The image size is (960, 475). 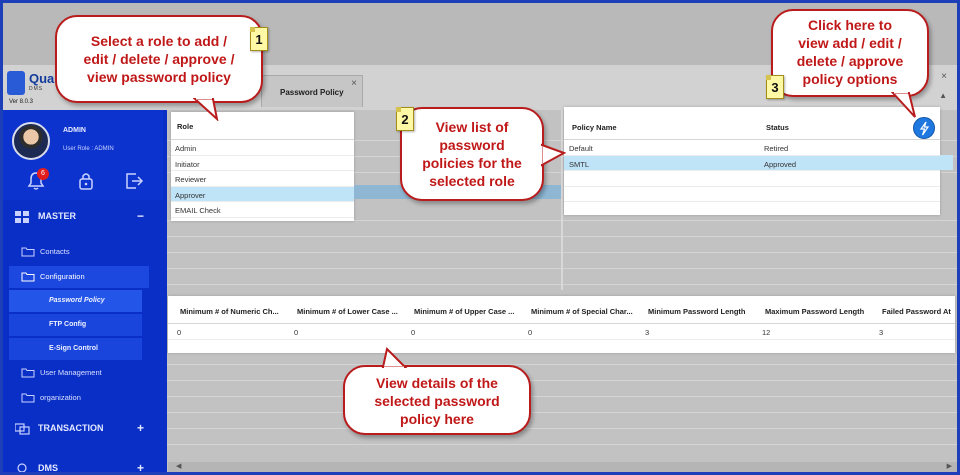 I want to click on policy-name-header: Policy Name, so click(x=594, y=127).